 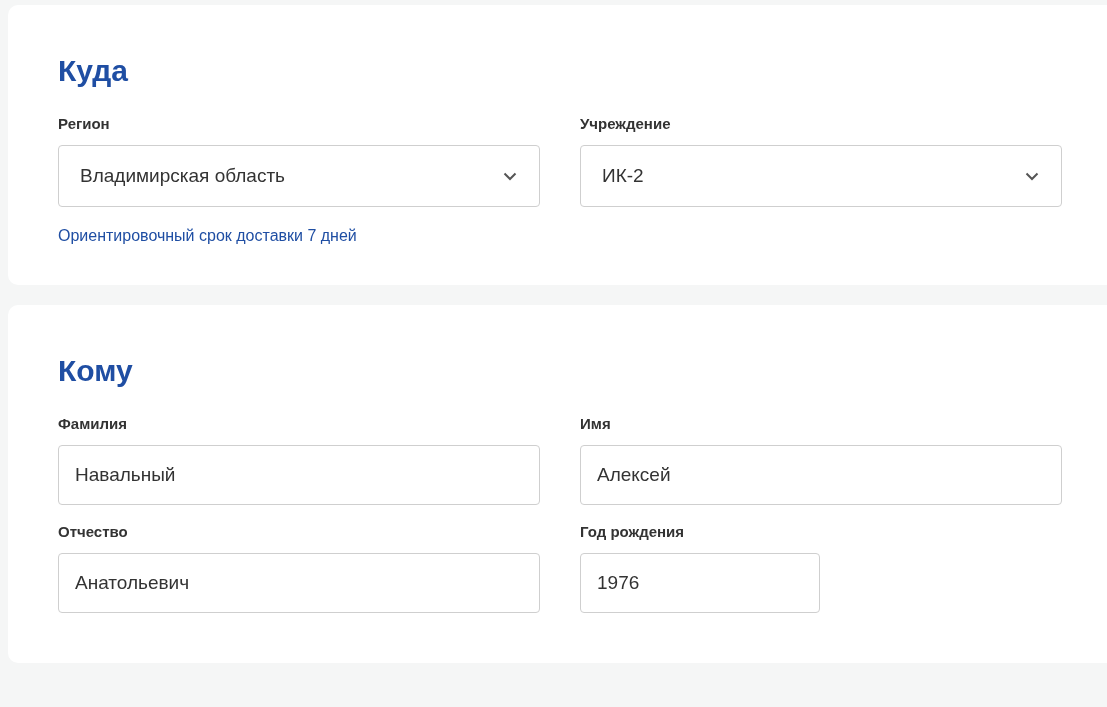 What do you see at coordinates (208, 236) in the screenshot?
I see `delivery-note: Ориентировочный срок доставки 7 дней` at bounding box center [208, 236].